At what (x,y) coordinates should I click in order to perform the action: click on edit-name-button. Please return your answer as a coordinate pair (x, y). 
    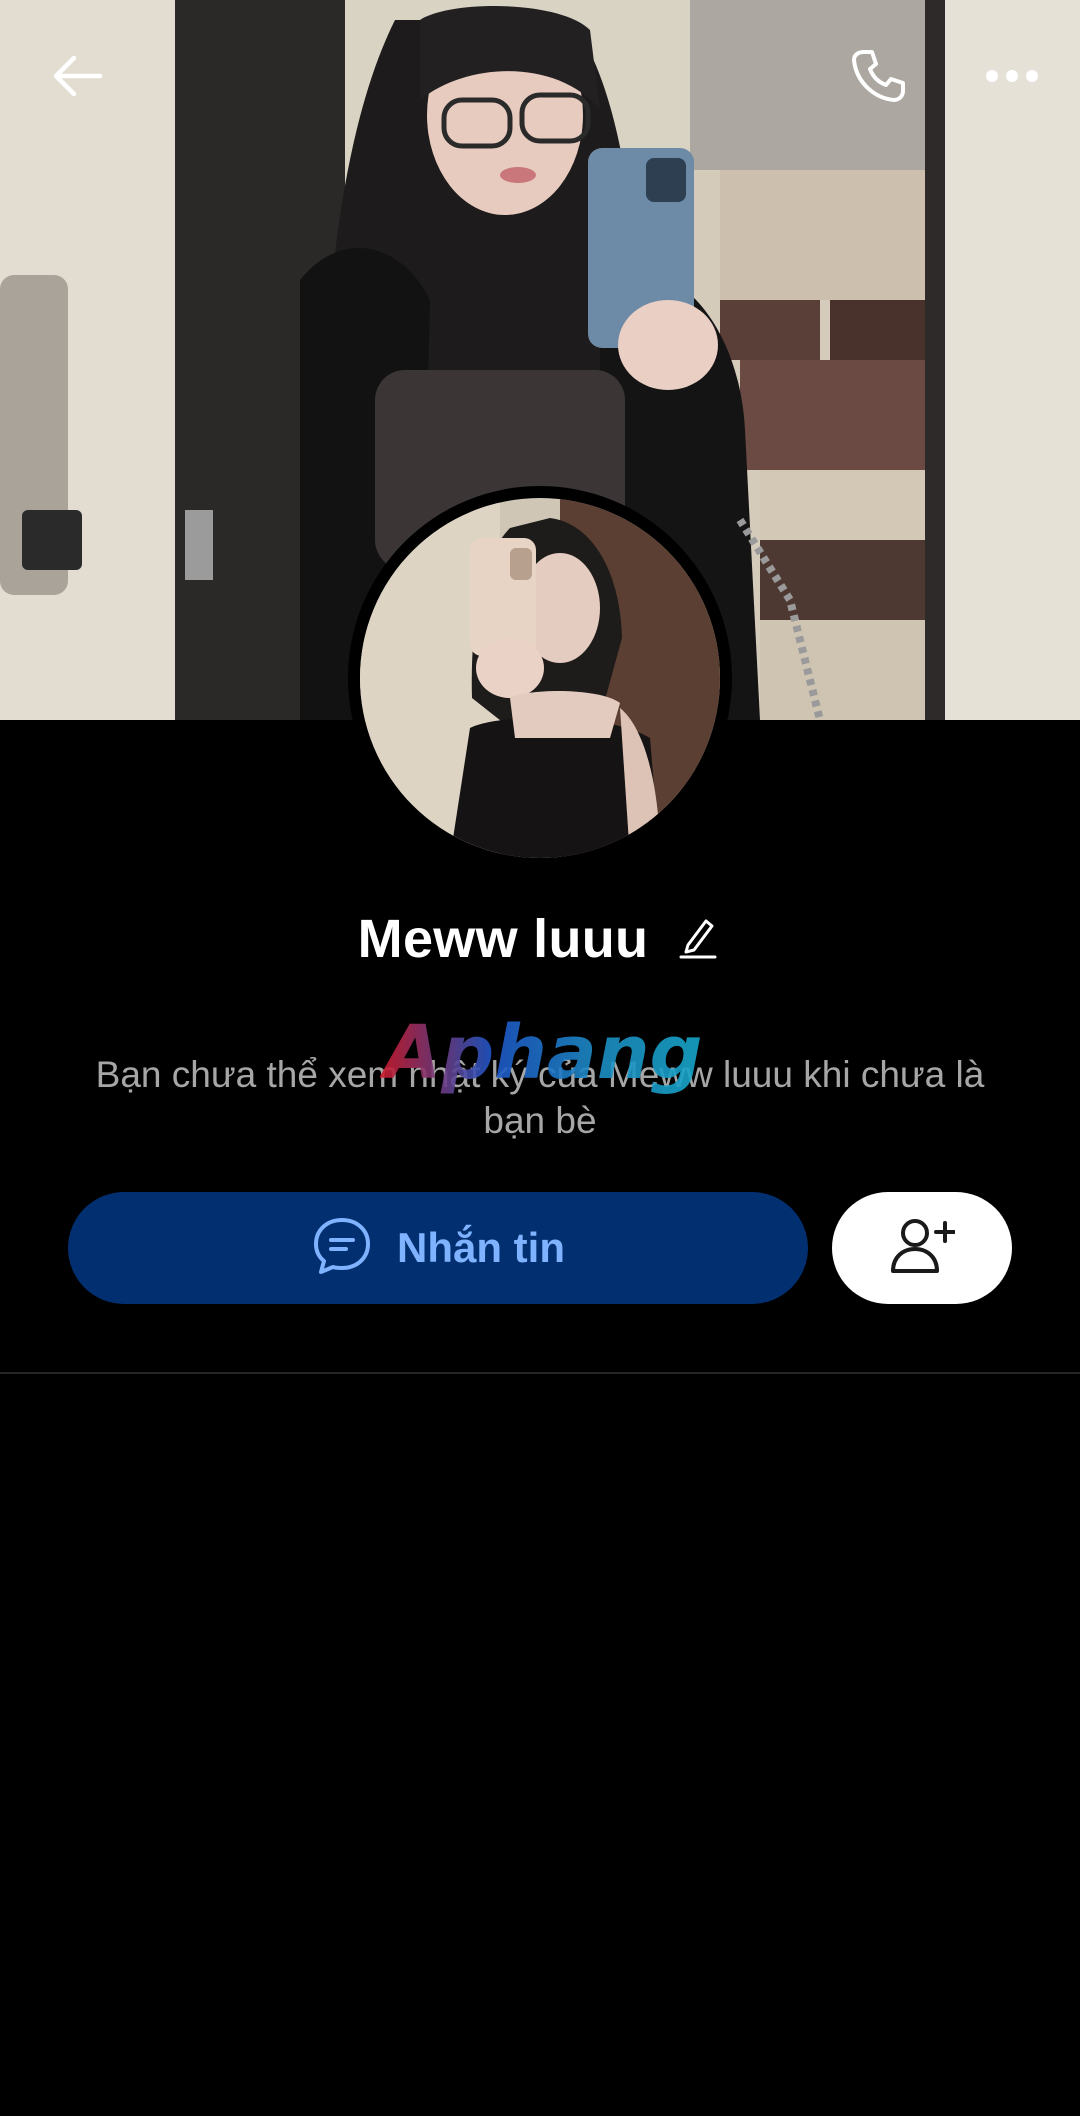
    Looking at the image, I should click on (698, 939).